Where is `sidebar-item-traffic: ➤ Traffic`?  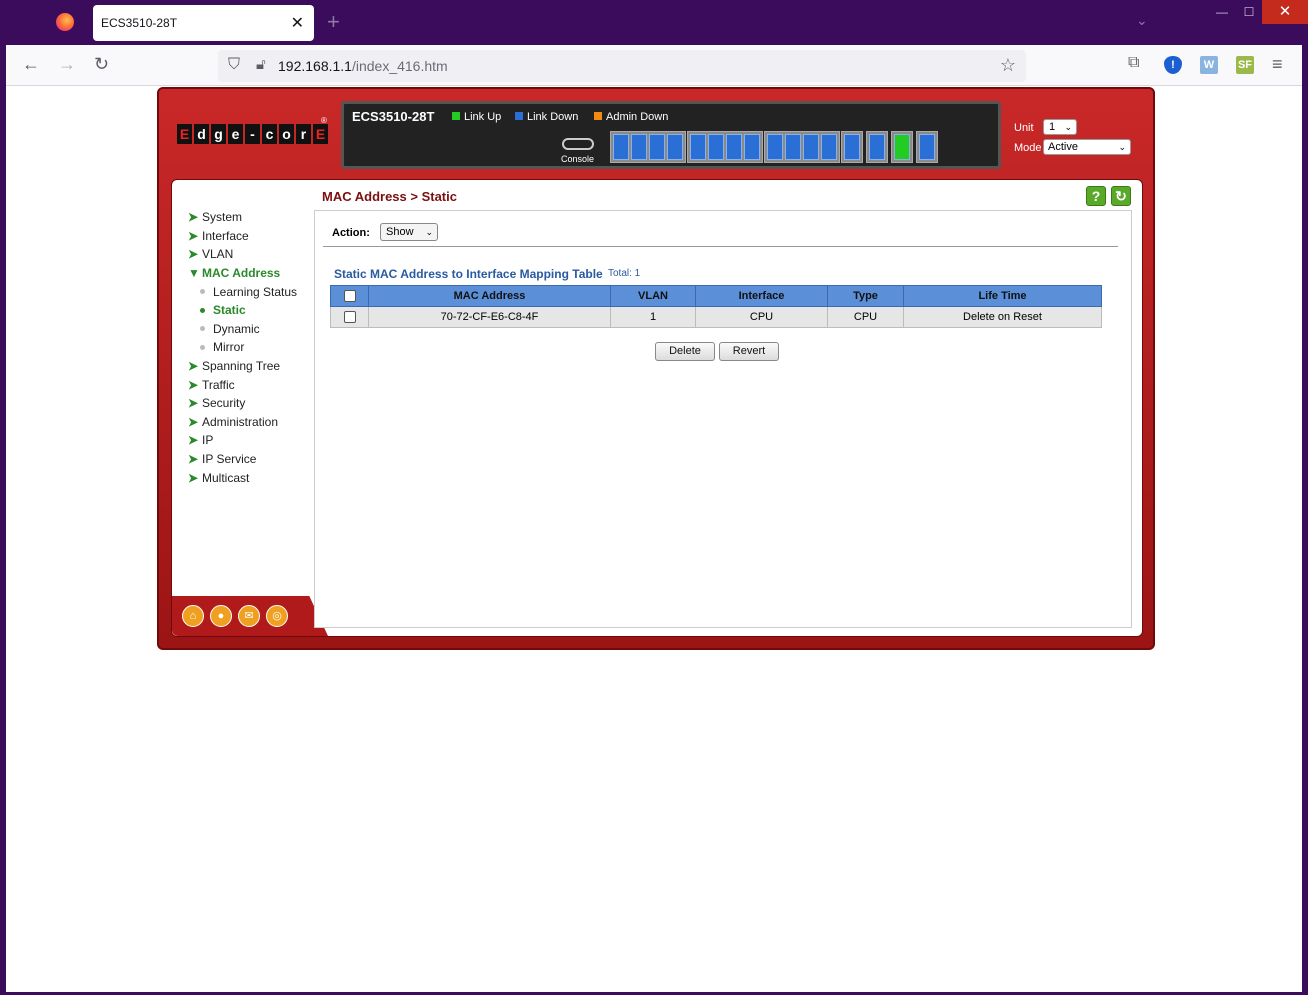
sidebar-item-traffic: ➤ Traffic is located at coordinates (251, 384).